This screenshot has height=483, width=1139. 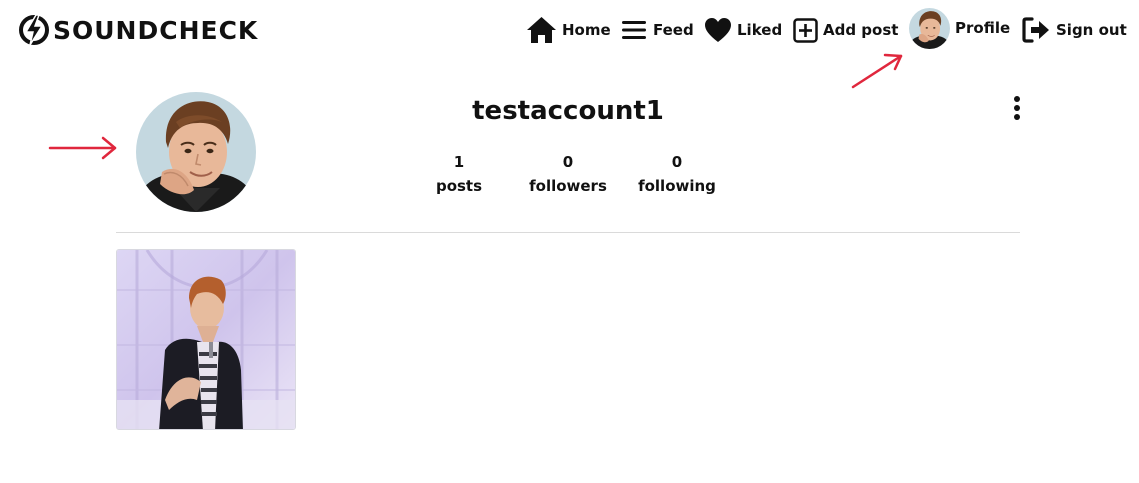 I want to click on divider, so click(x=568, y=232).